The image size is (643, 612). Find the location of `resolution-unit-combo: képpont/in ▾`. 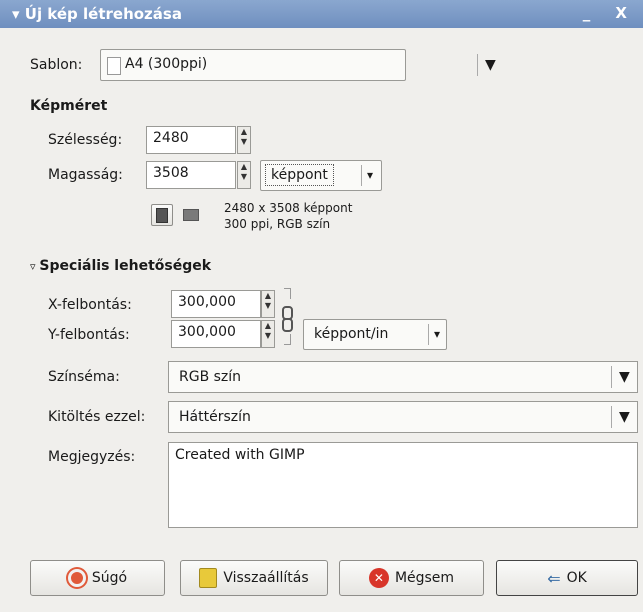

resolution-unit-combo: képpont/in ▾ is located at coordinates (375, 334).